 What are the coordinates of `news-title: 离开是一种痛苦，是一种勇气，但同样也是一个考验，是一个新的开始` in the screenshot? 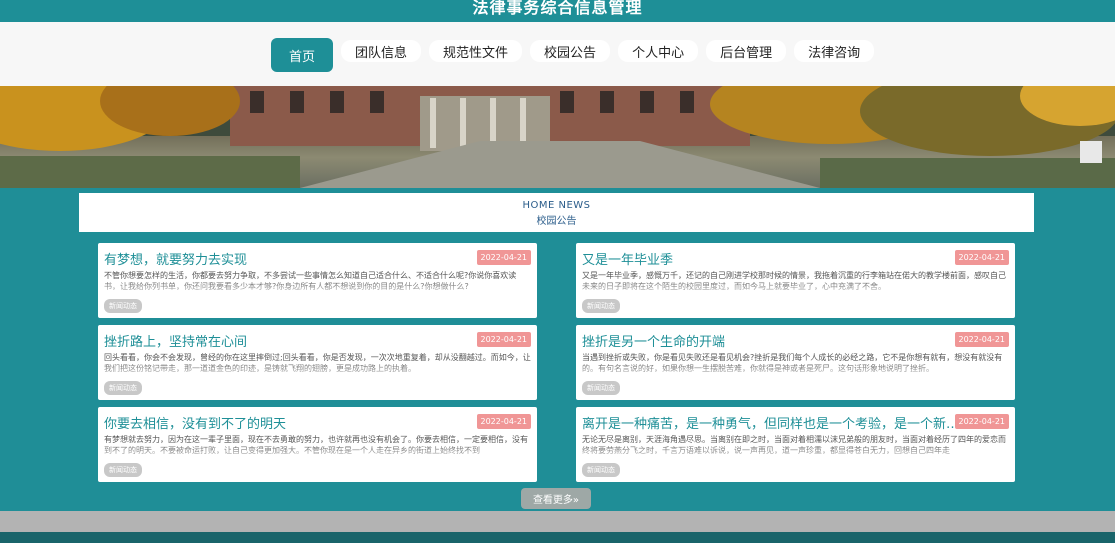 It's located at (772, 422).